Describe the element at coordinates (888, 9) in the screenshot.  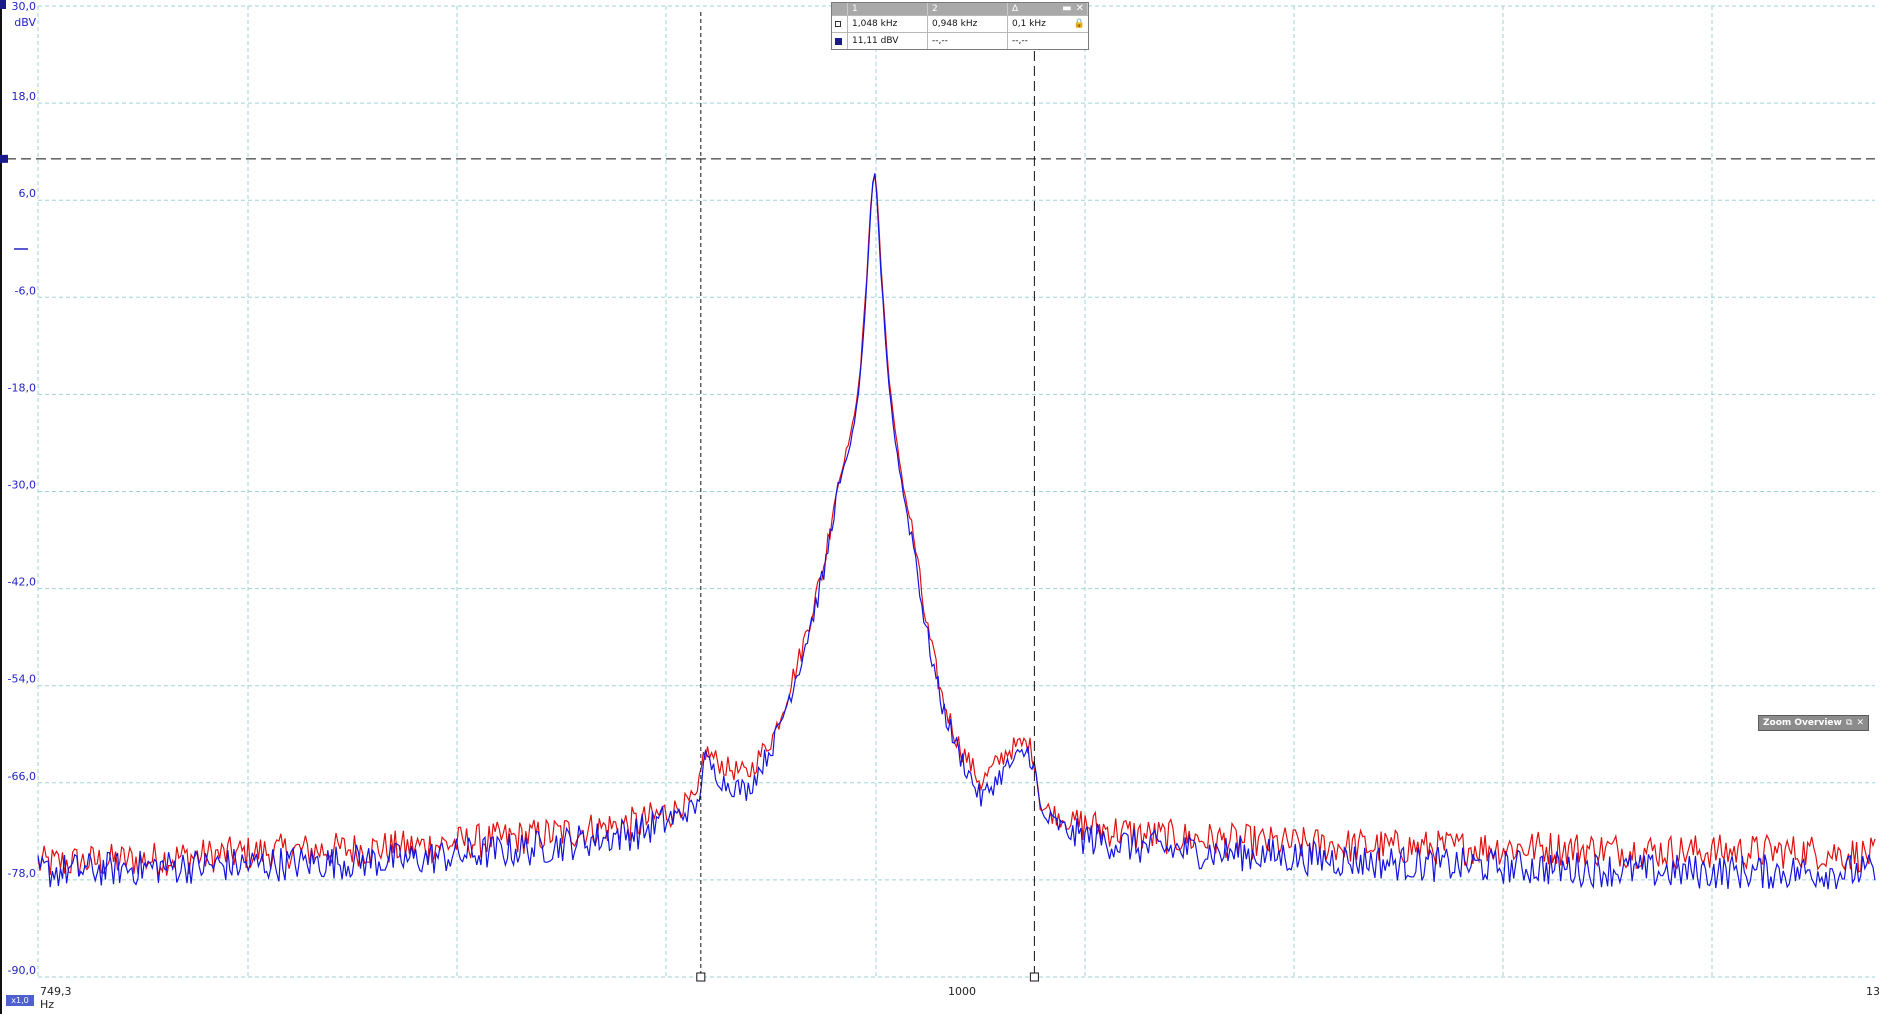
I see `readout-header-1: 1` at that location.